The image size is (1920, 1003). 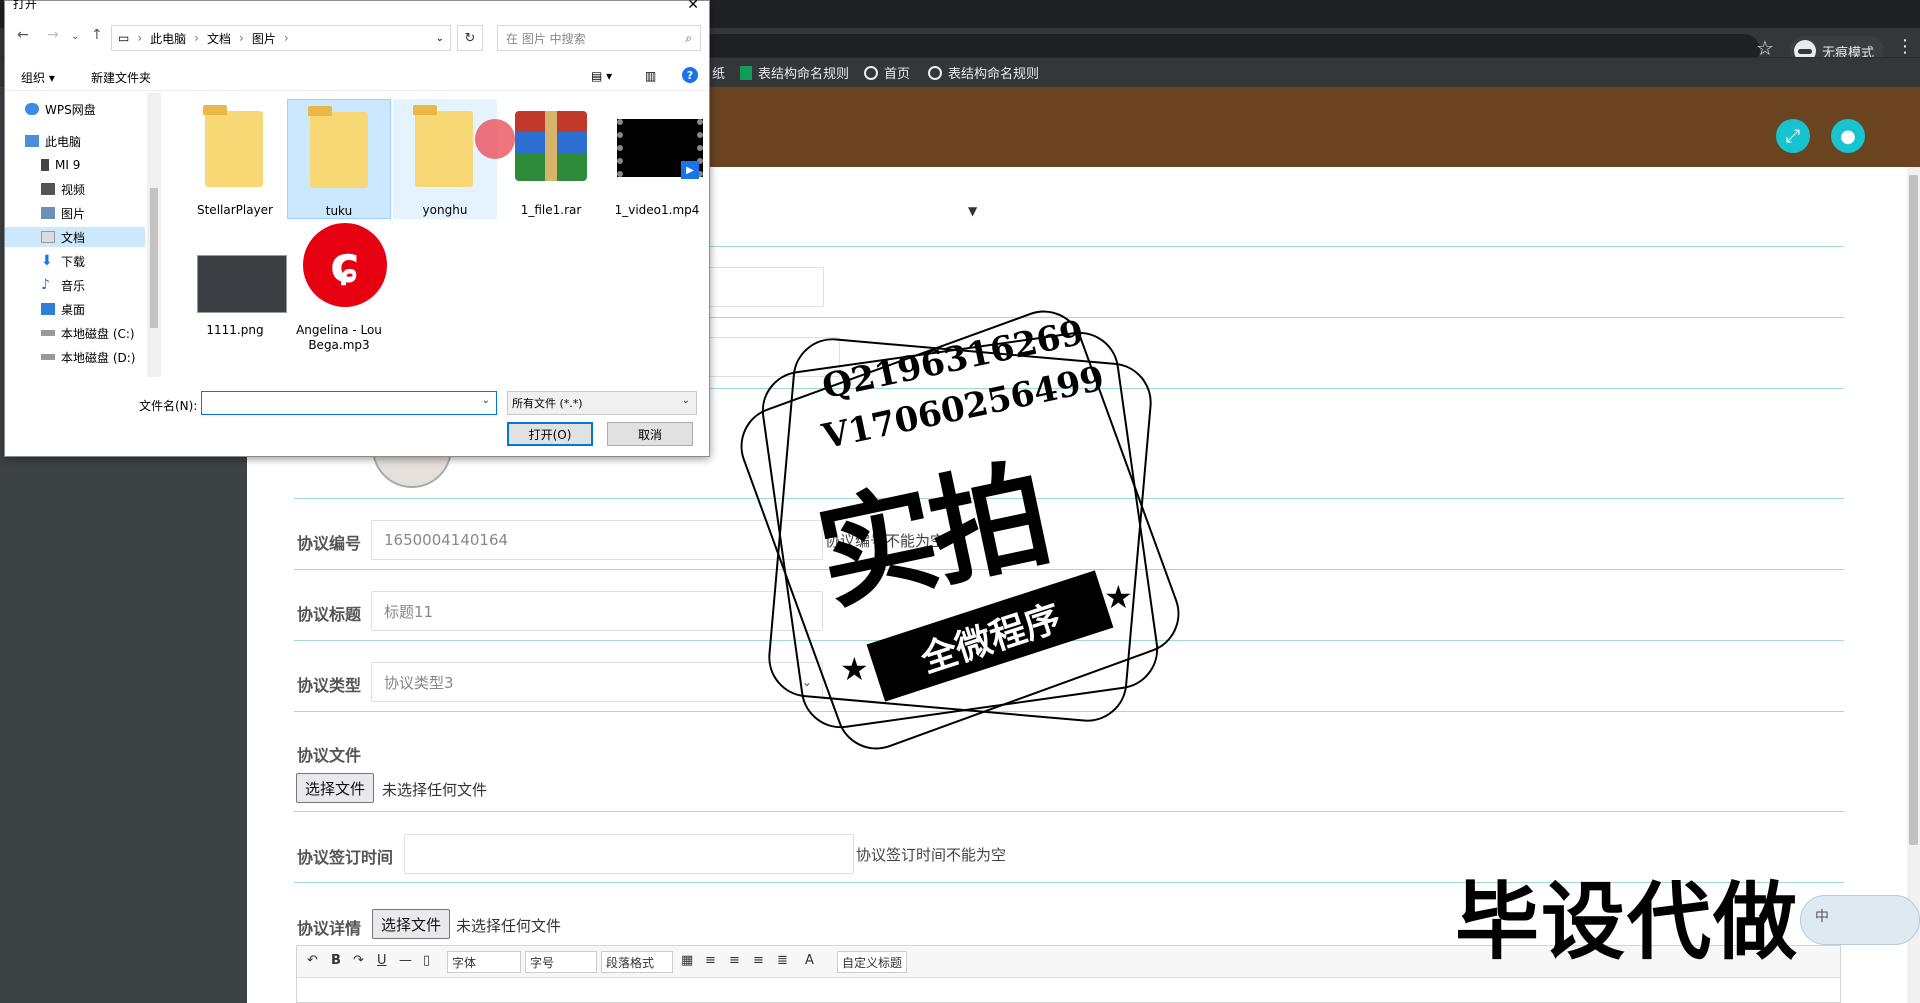 I want to click on preview-pane-icon: ▥, so click(x=650, y=76).